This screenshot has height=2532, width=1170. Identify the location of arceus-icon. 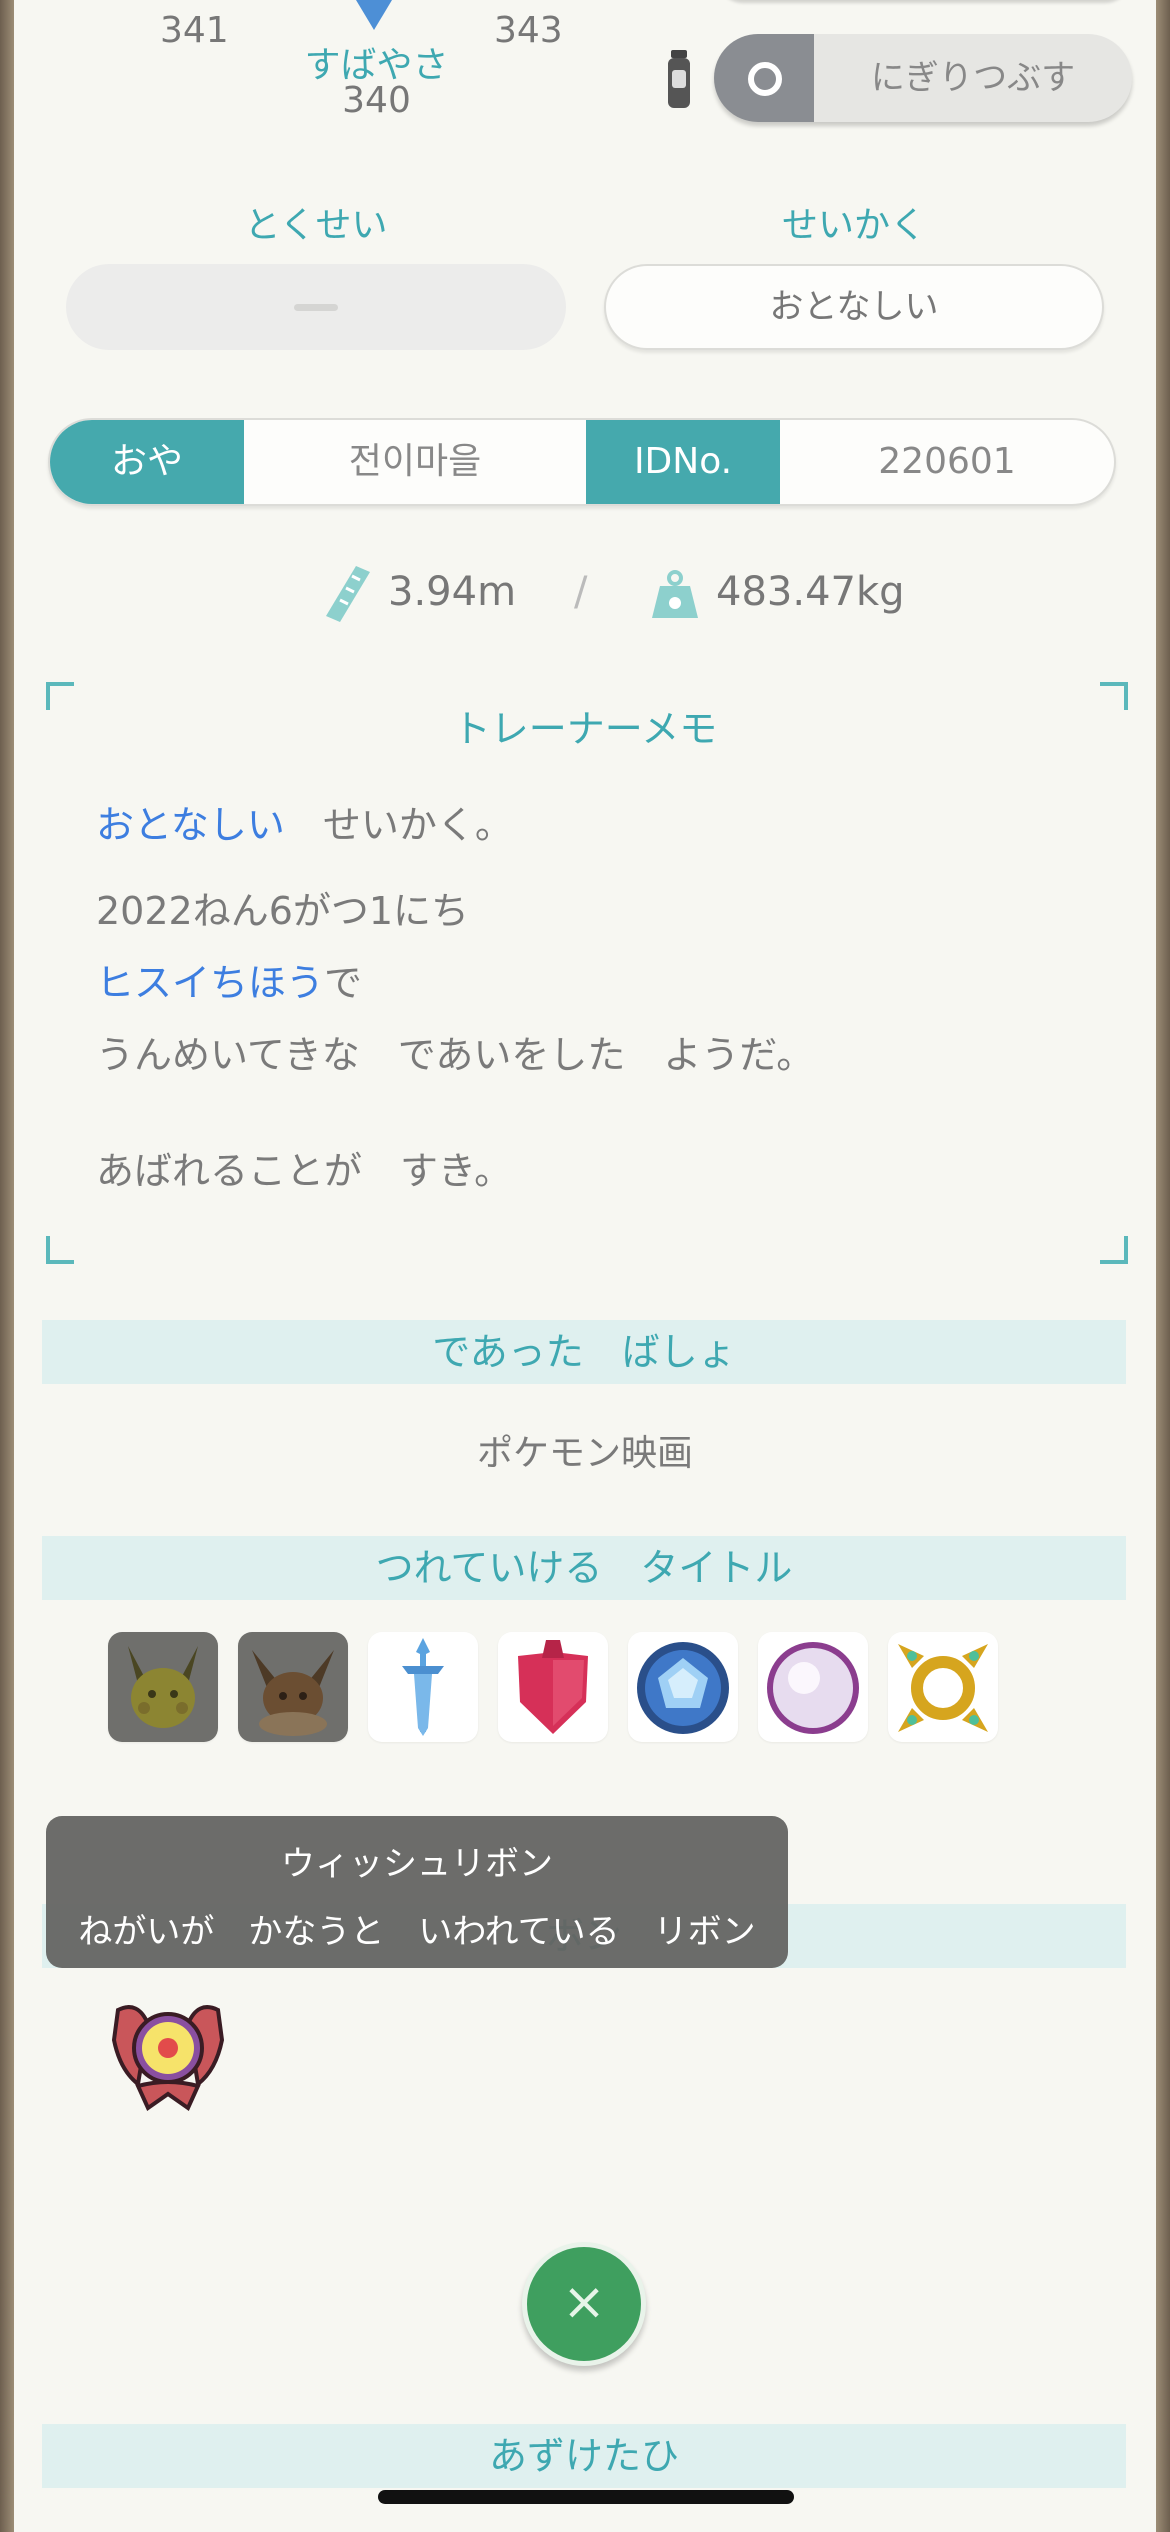
(943, 1687).